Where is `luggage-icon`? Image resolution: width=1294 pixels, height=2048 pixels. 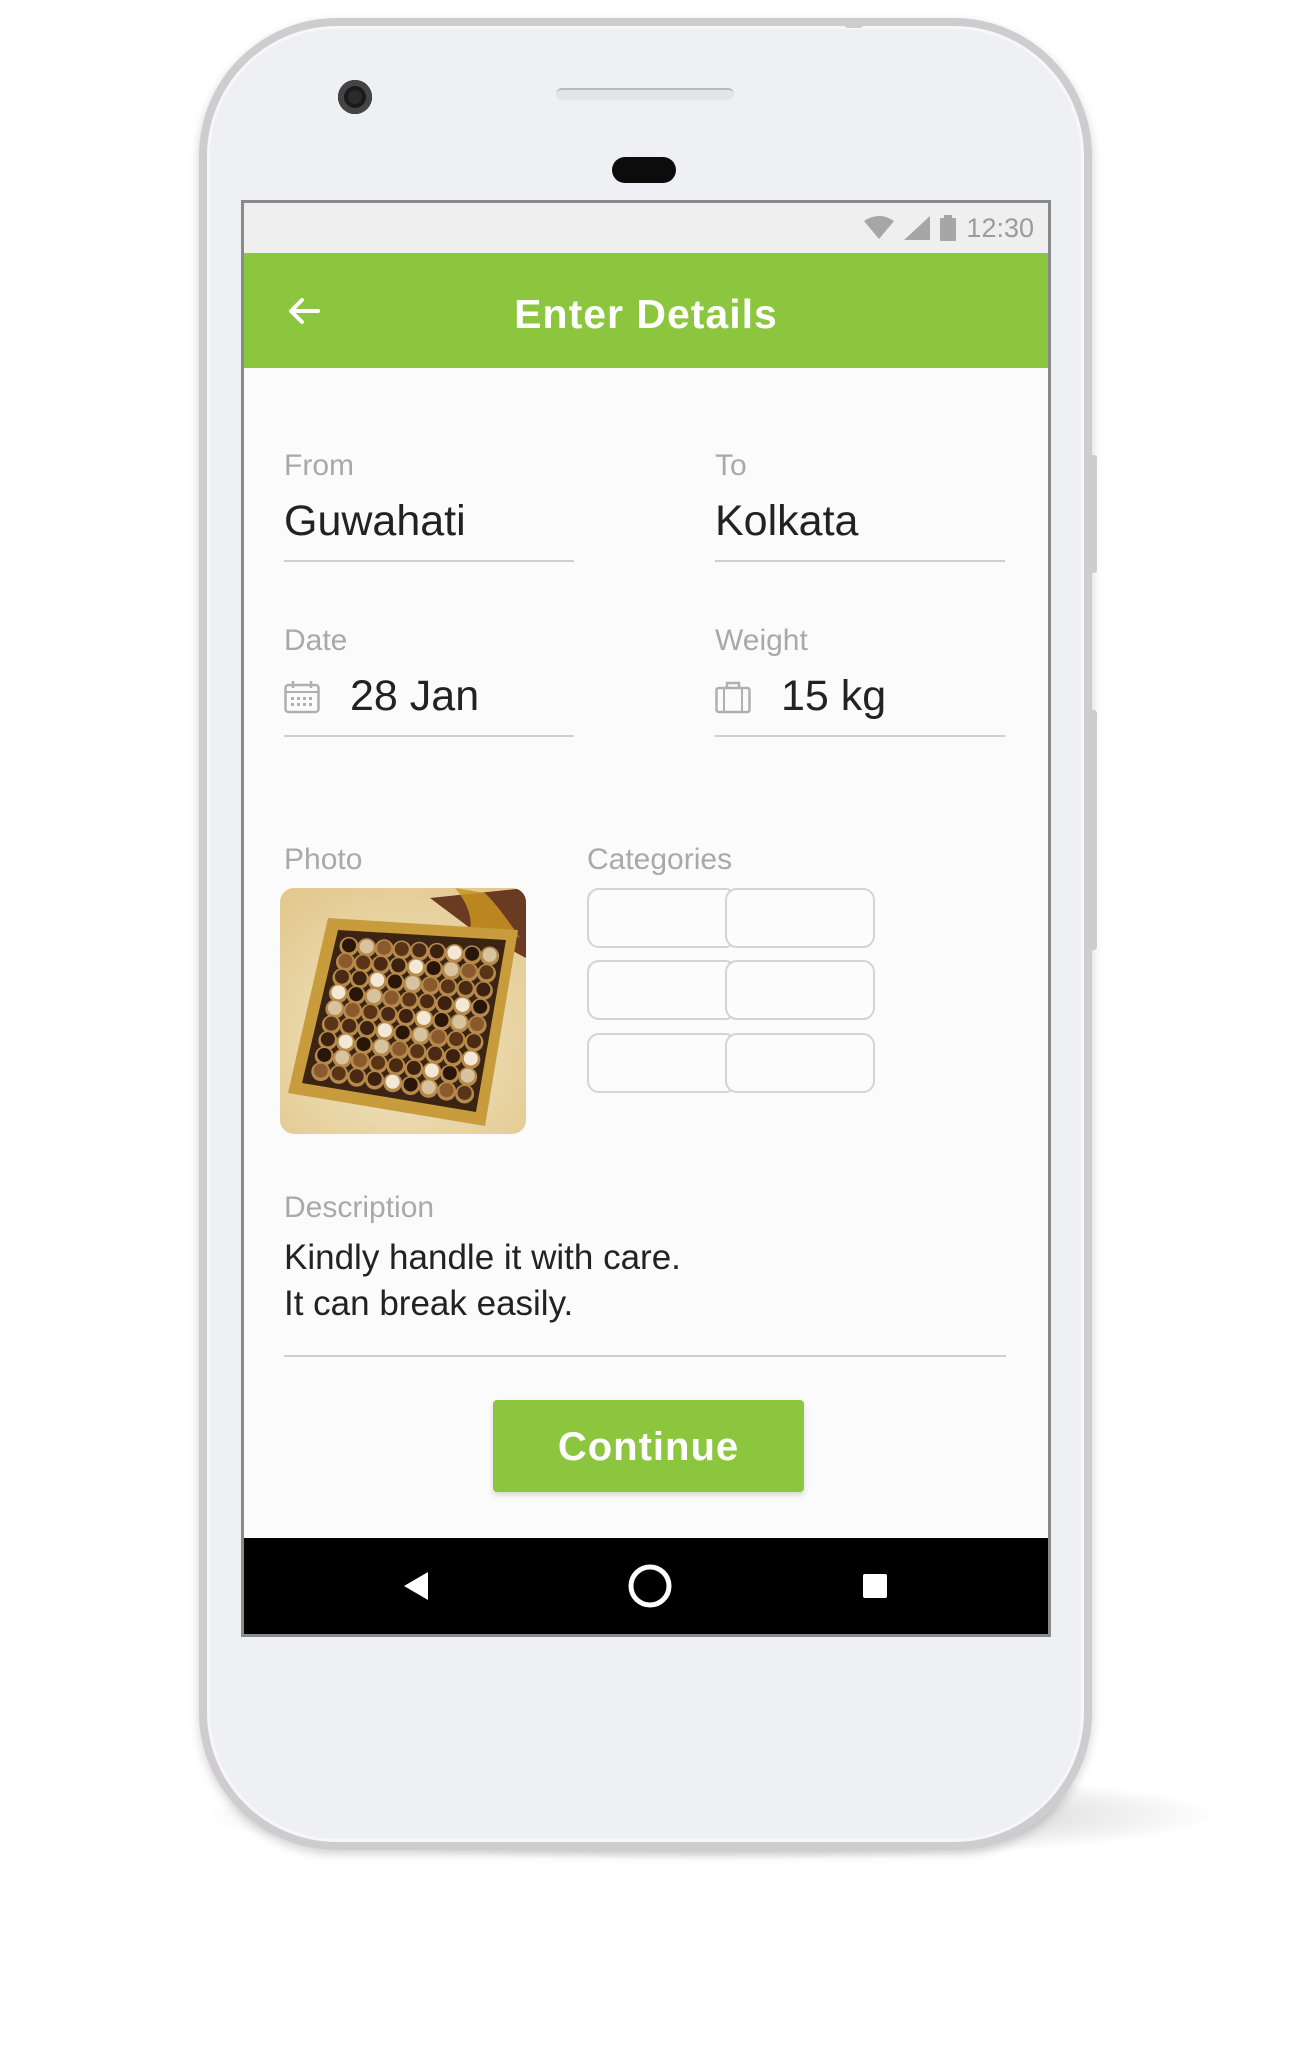 luggage-icon is located at coordinates (733, 697).